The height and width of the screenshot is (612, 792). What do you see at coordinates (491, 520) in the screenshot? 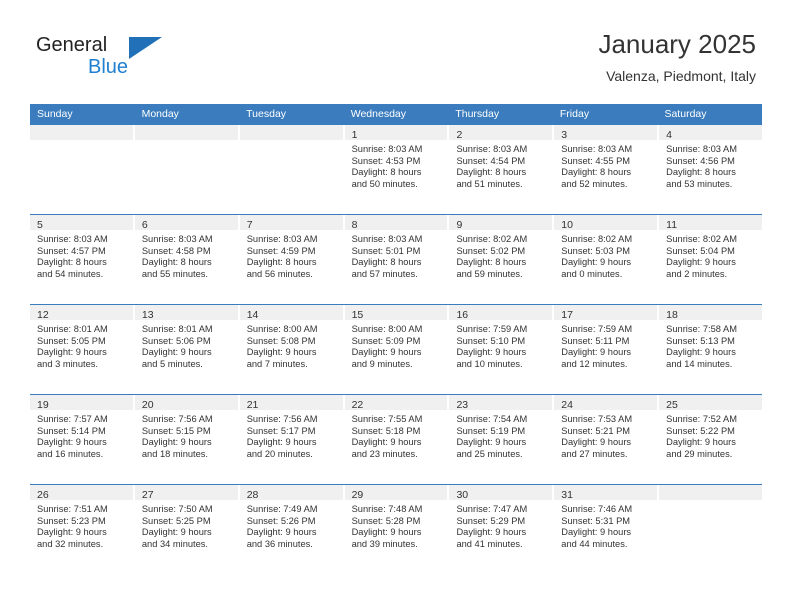
I see `day-detail-line: Sunset: 5:29 PM` at bounding box center [491, 520].